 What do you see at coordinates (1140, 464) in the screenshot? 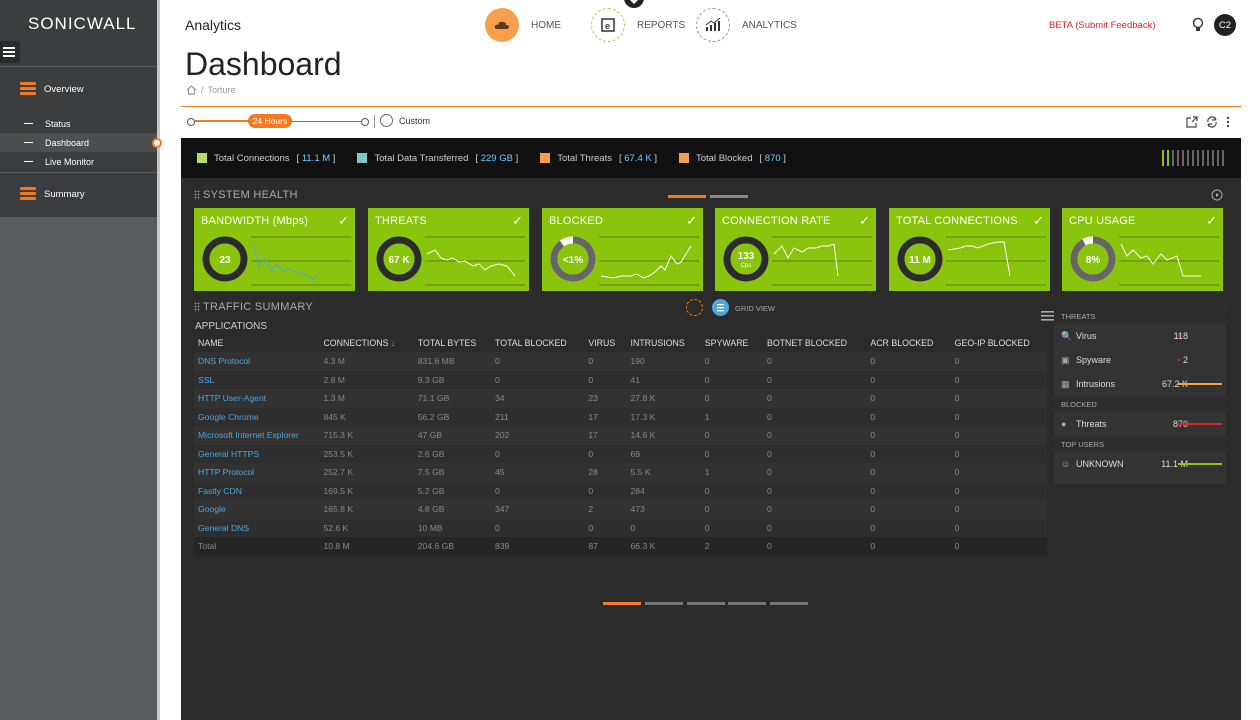
I see `panel-row: ☺ UNKNOWN 11.1 M` at bounding box center [1140, 464].